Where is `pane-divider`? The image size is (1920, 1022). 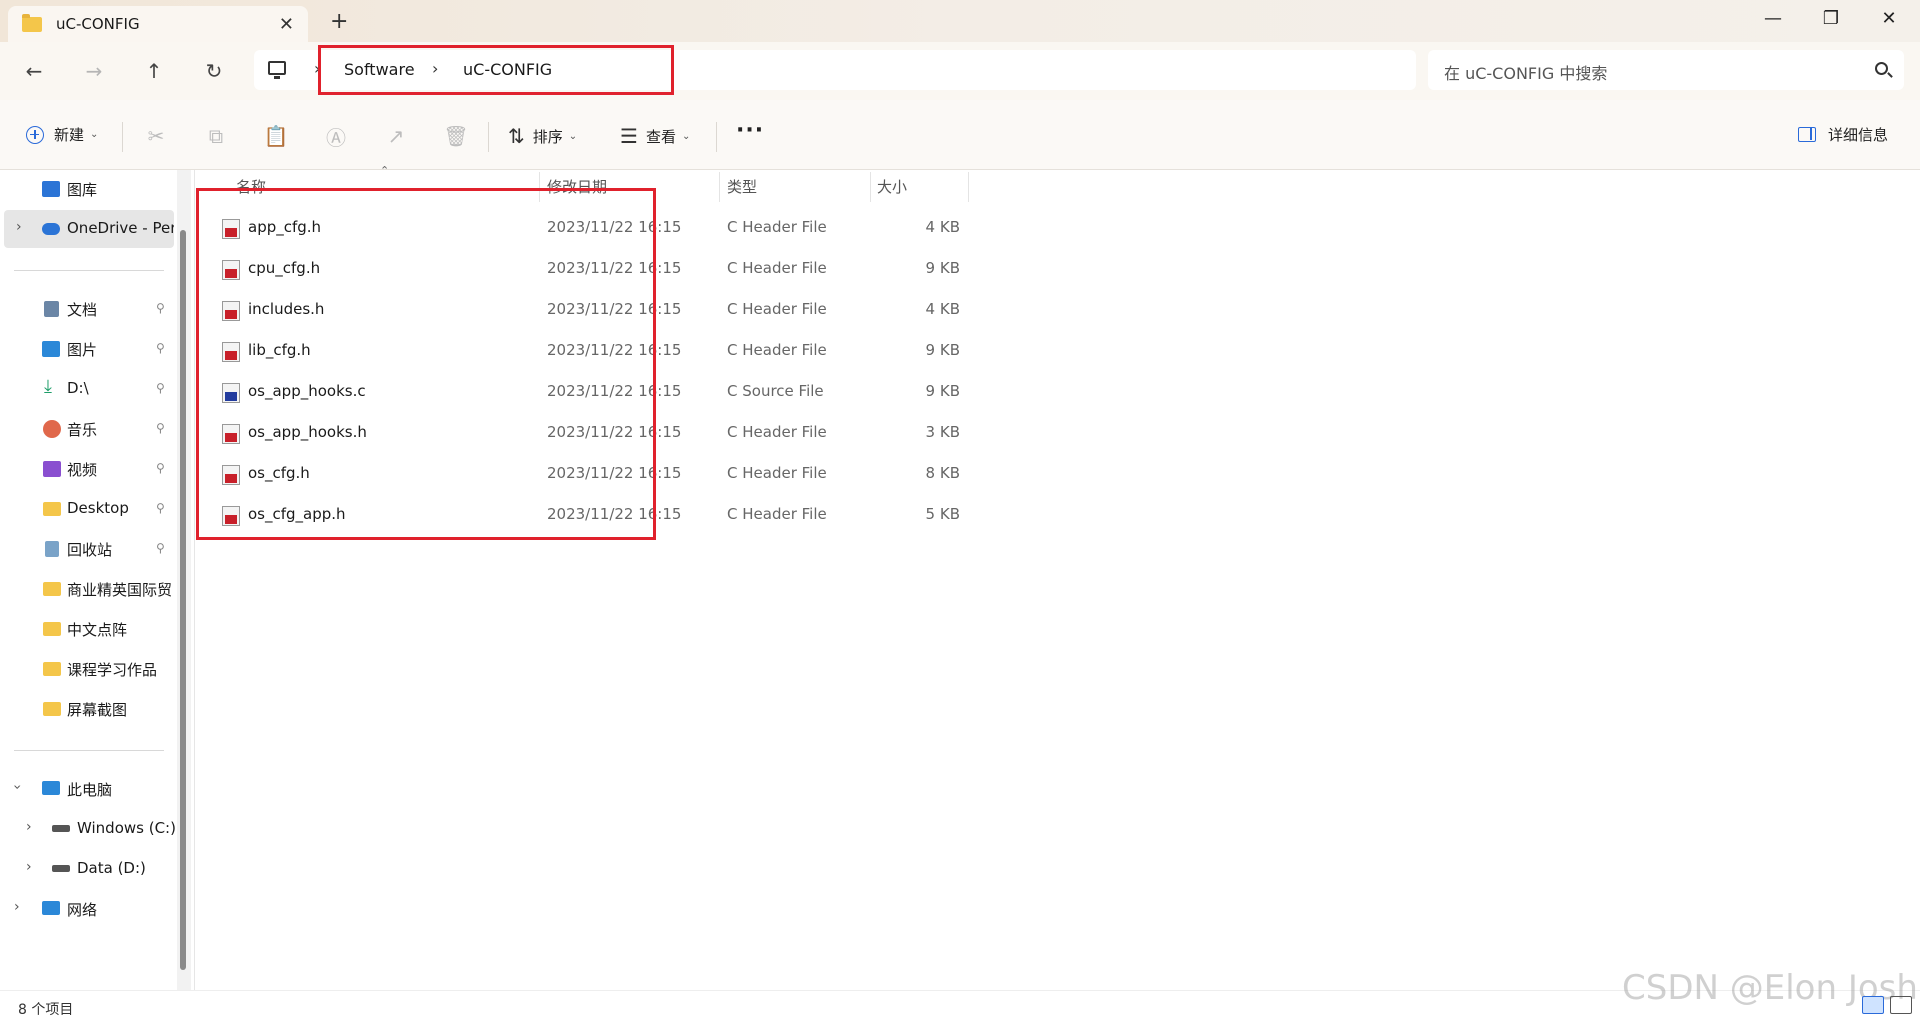 pane-divider is located at coordinates (194, 580).